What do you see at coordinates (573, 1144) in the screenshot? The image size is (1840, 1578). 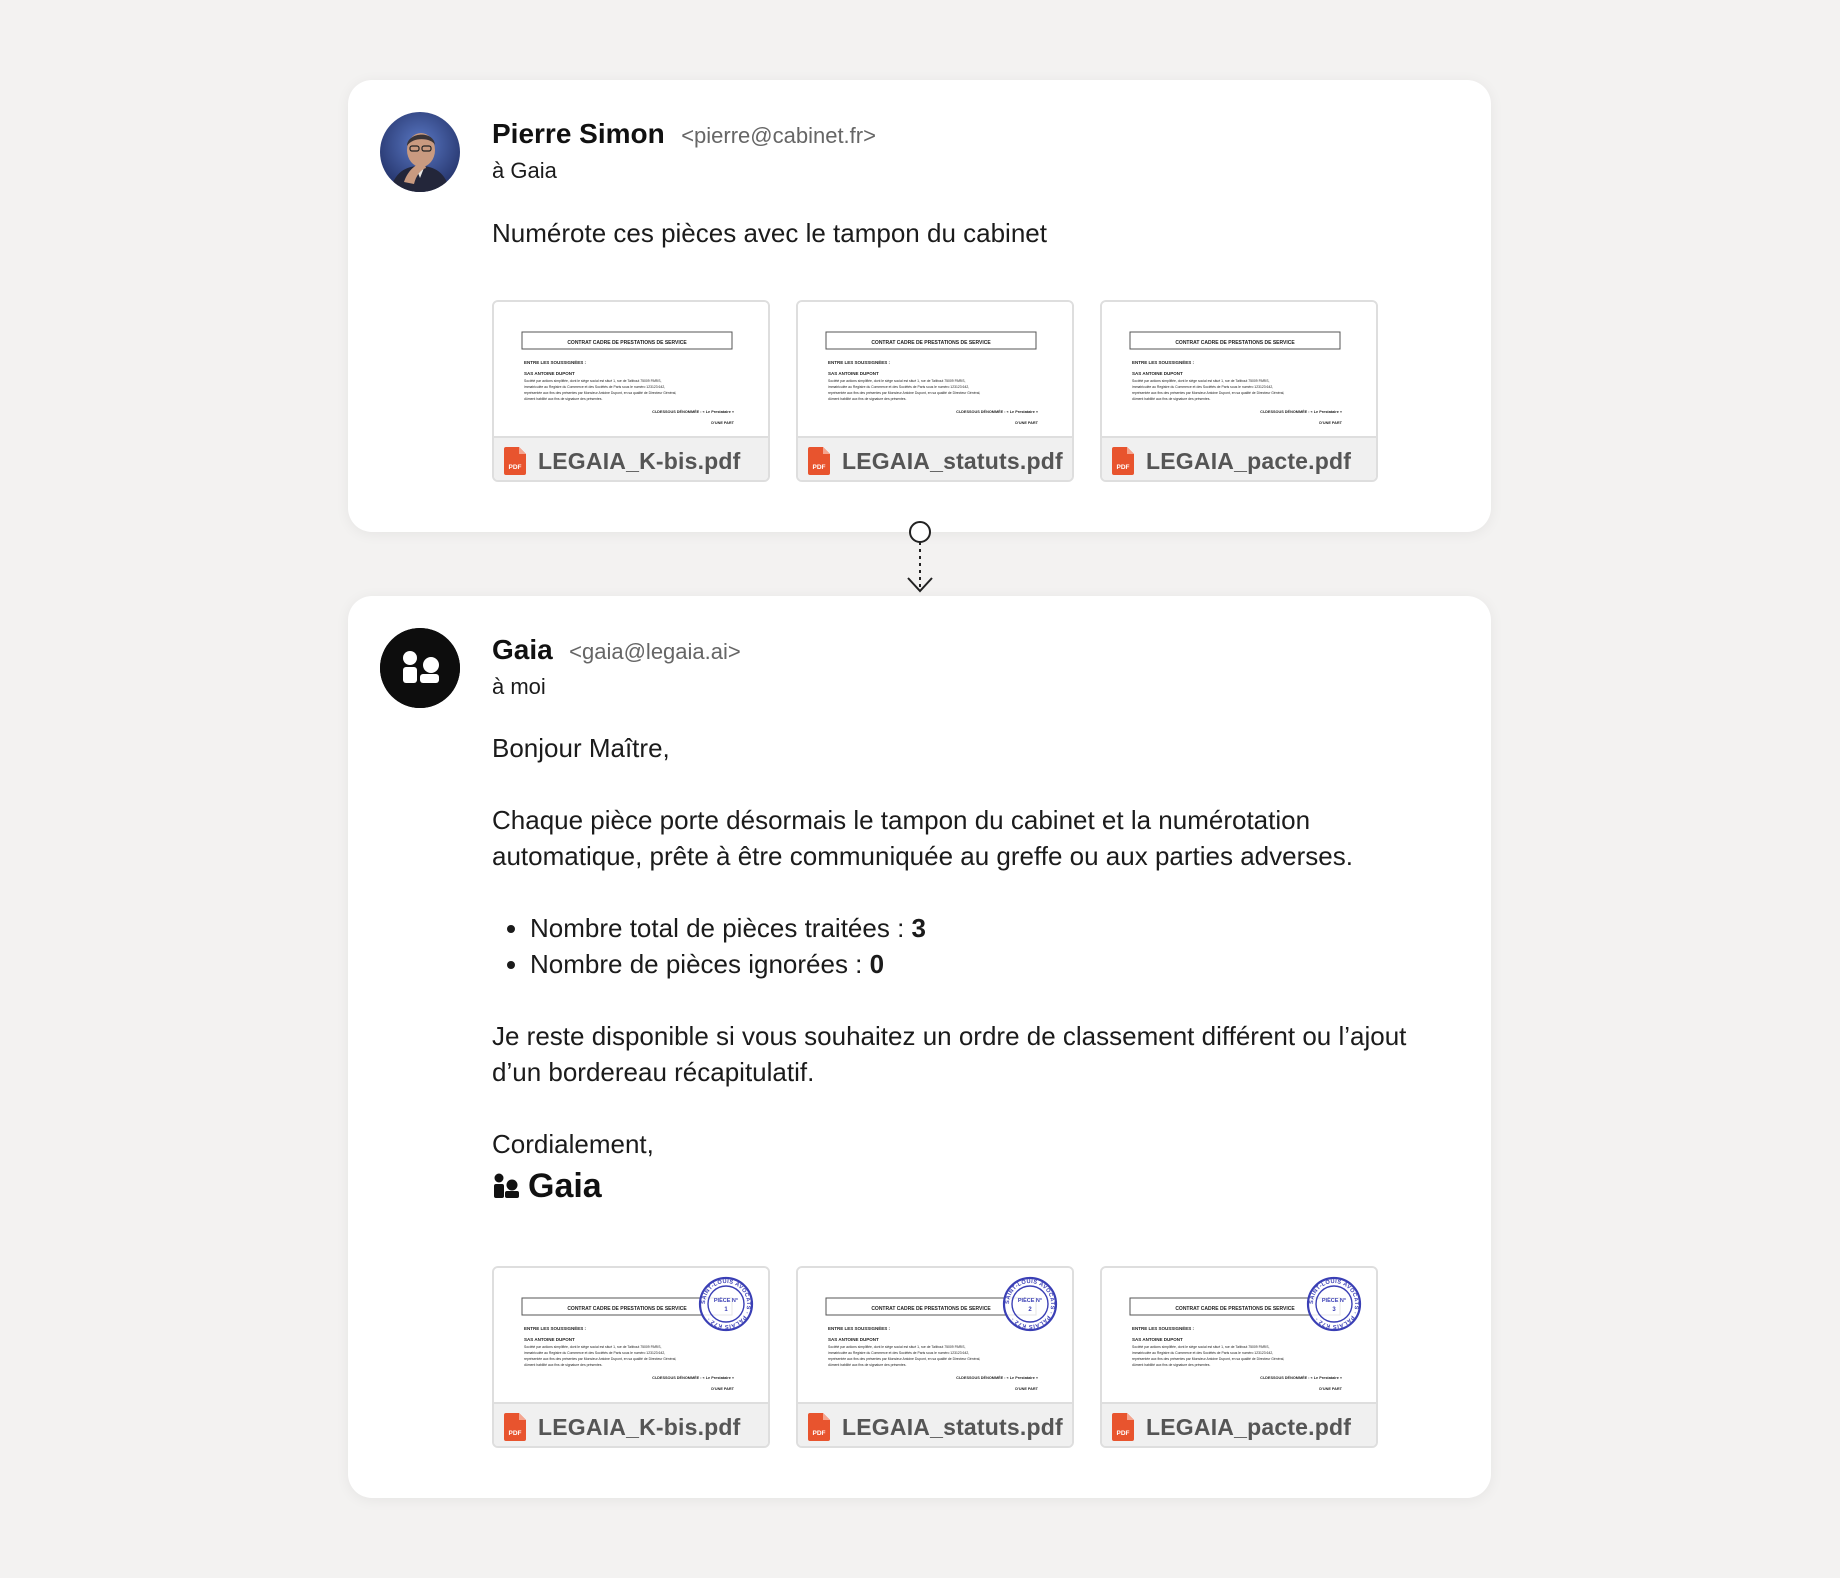 I see `closing-text: Cordialement,` at bounding box center [573, 1144].